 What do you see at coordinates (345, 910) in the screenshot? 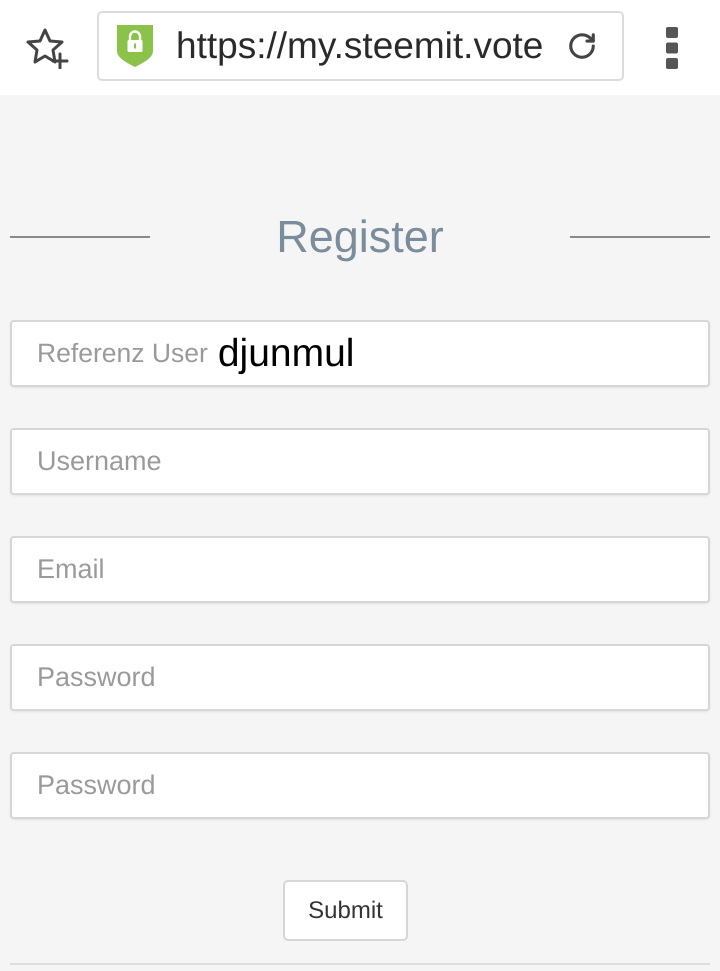
I see `submit-button: Submit` at bounding box center [345, 910].